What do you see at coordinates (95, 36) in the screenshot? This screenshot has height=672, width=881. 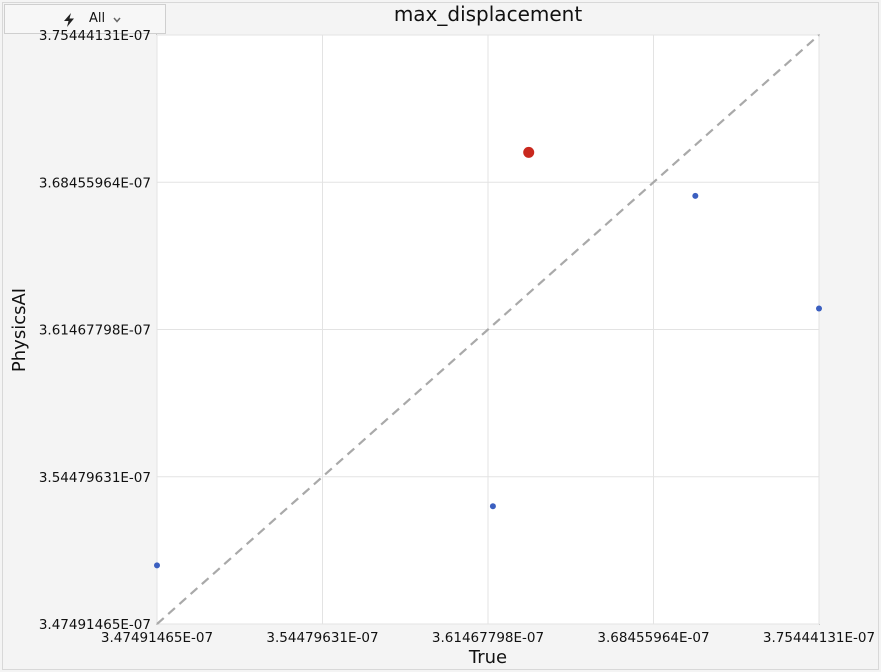 I see `y-tick-label-4: 3.75444131E-07` at bounding box center [95, 36].